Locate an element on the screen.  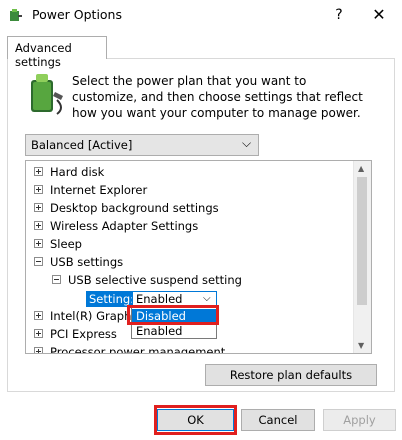
apply-button: Apply is located at coordinates (359, 420).